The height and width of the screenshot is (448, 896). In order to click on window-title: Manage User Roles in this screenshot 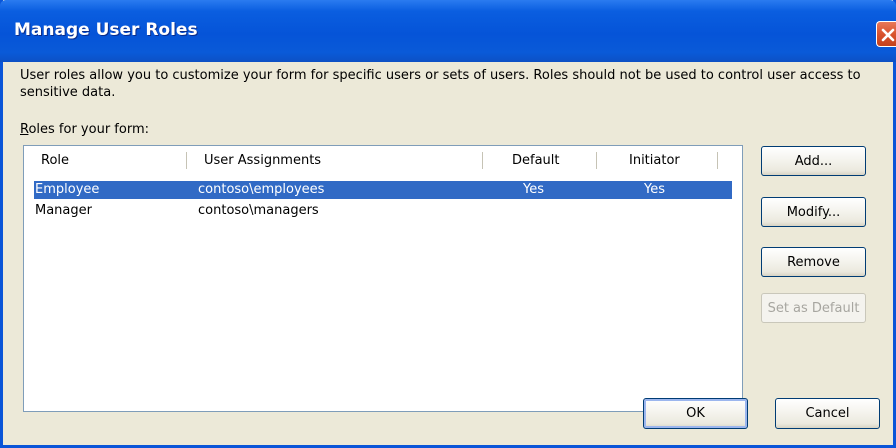, I will do `click(106, 30)`.